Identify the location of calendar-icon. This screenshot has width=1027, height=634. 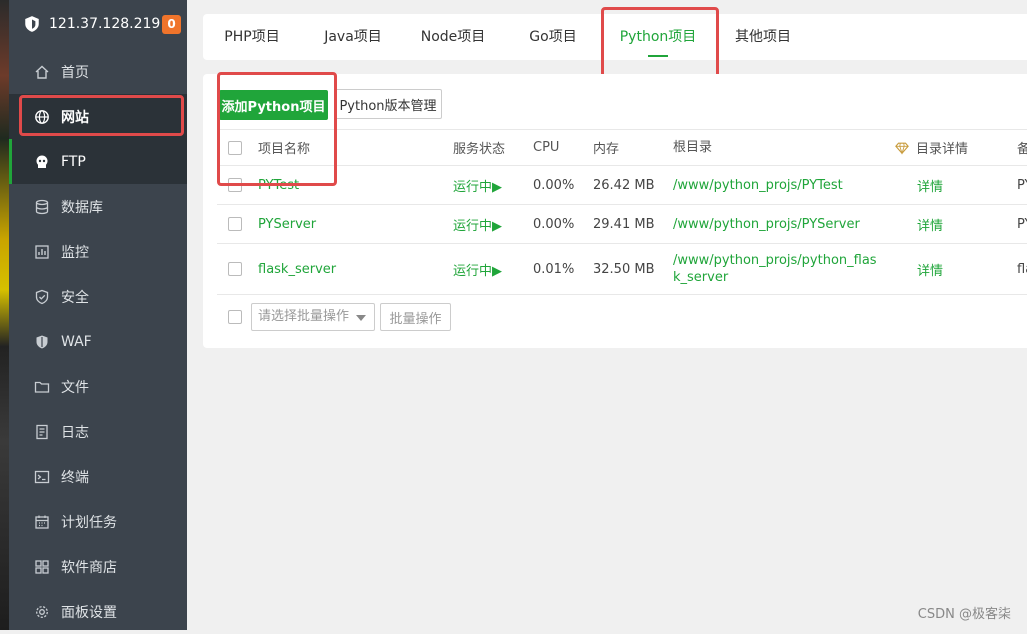
(42, 522).